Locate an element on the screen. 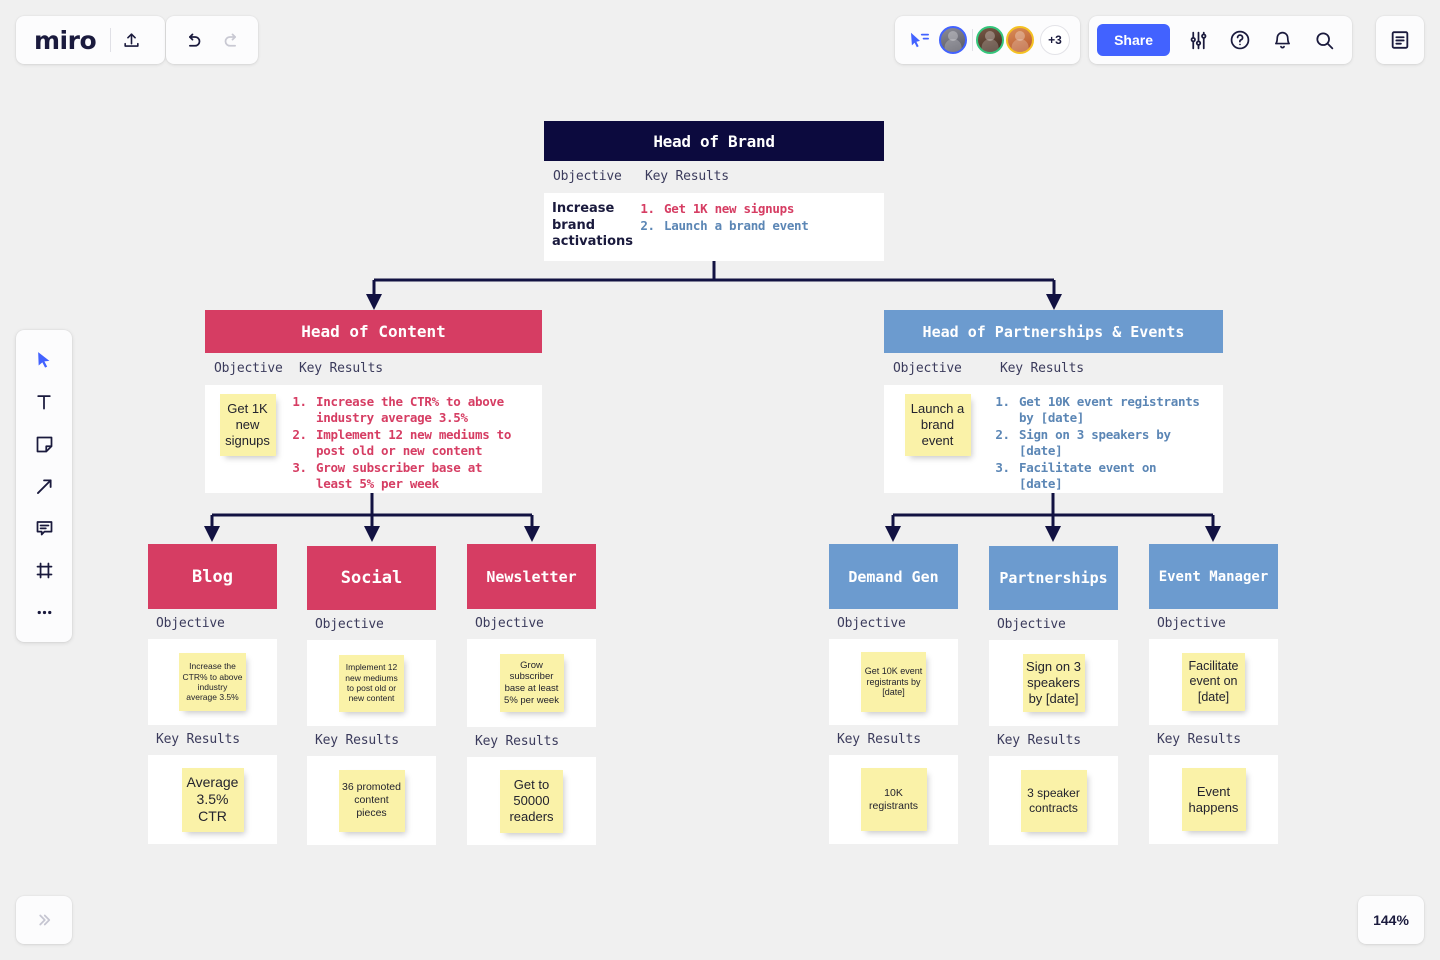 The image size is (1440, 960). cursor-share-icon is located at coordinates (920, 40).